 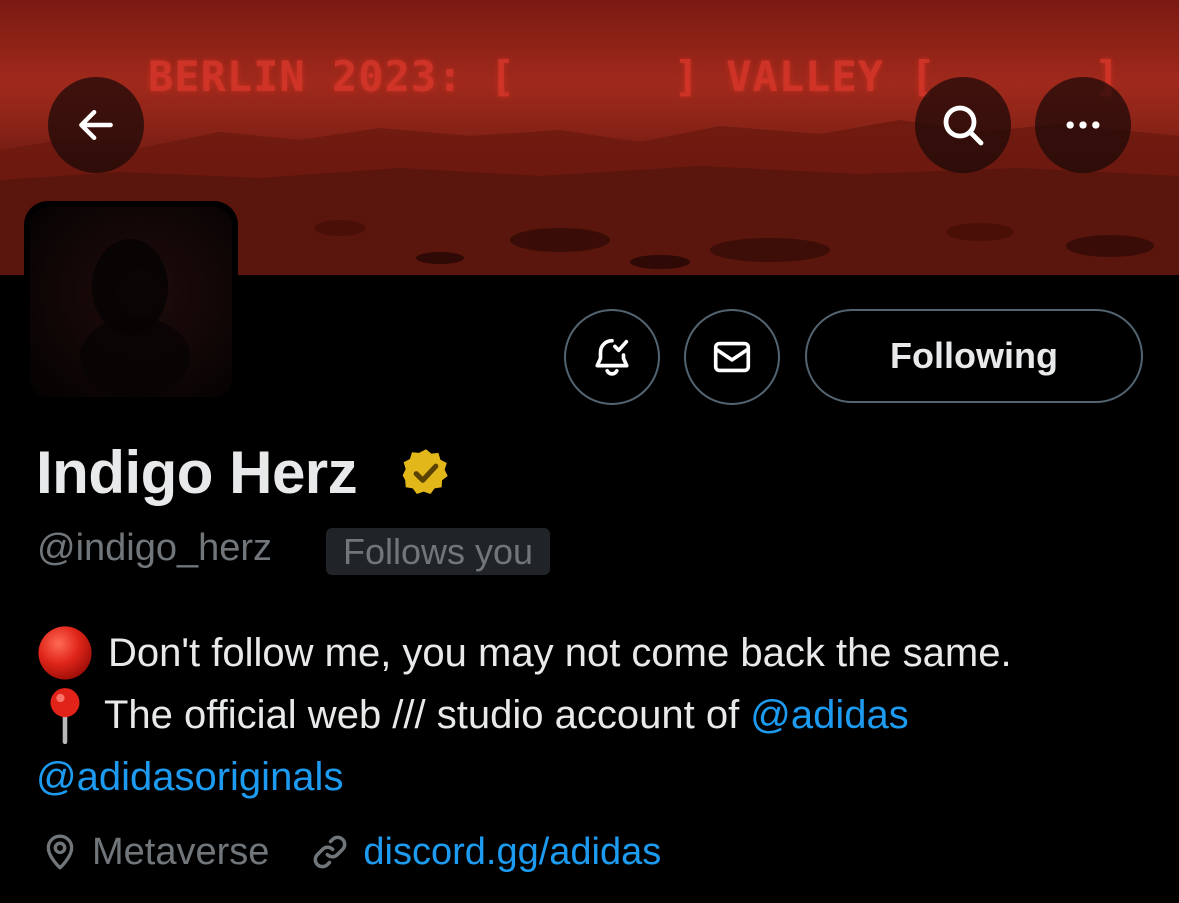 I want to click on following-button: Following, so click(x=974, y=356).